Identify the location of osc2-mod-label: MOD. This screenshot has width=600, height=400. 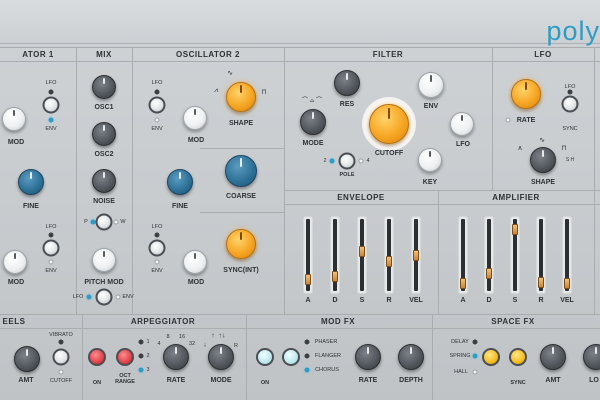
(196, 140).